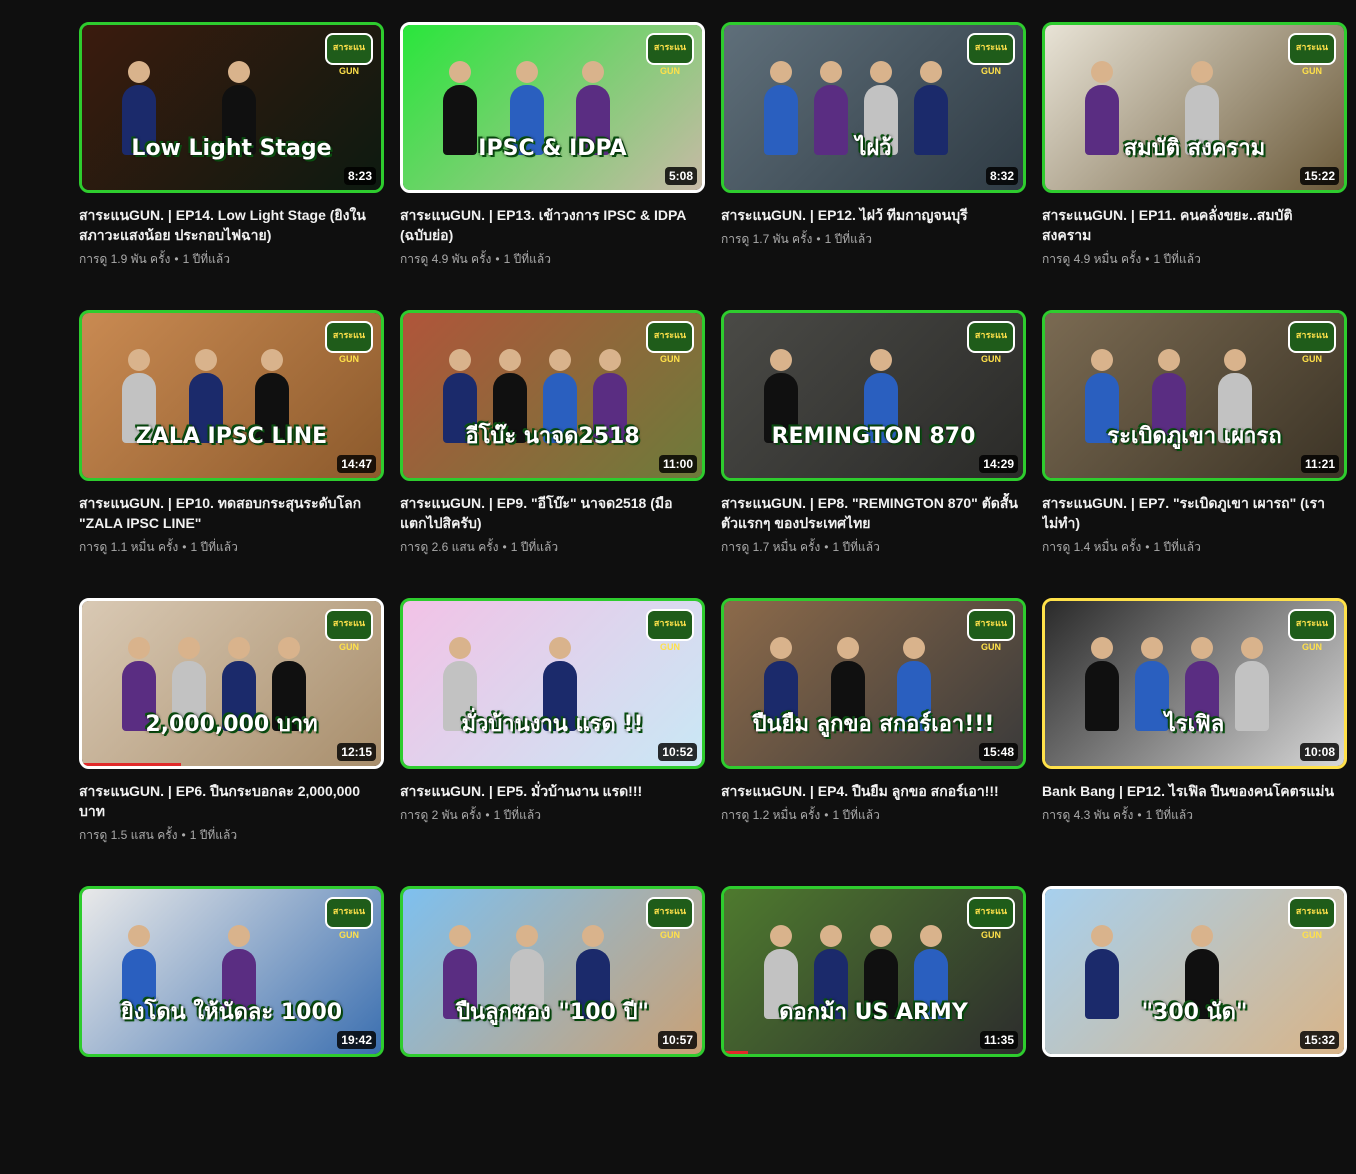  What do you see at coordinates (771, 815) in the screenshot?
I see `view-count: การดู 1.2 หมื่น ครั้ง` at bounding box center [771, 815].